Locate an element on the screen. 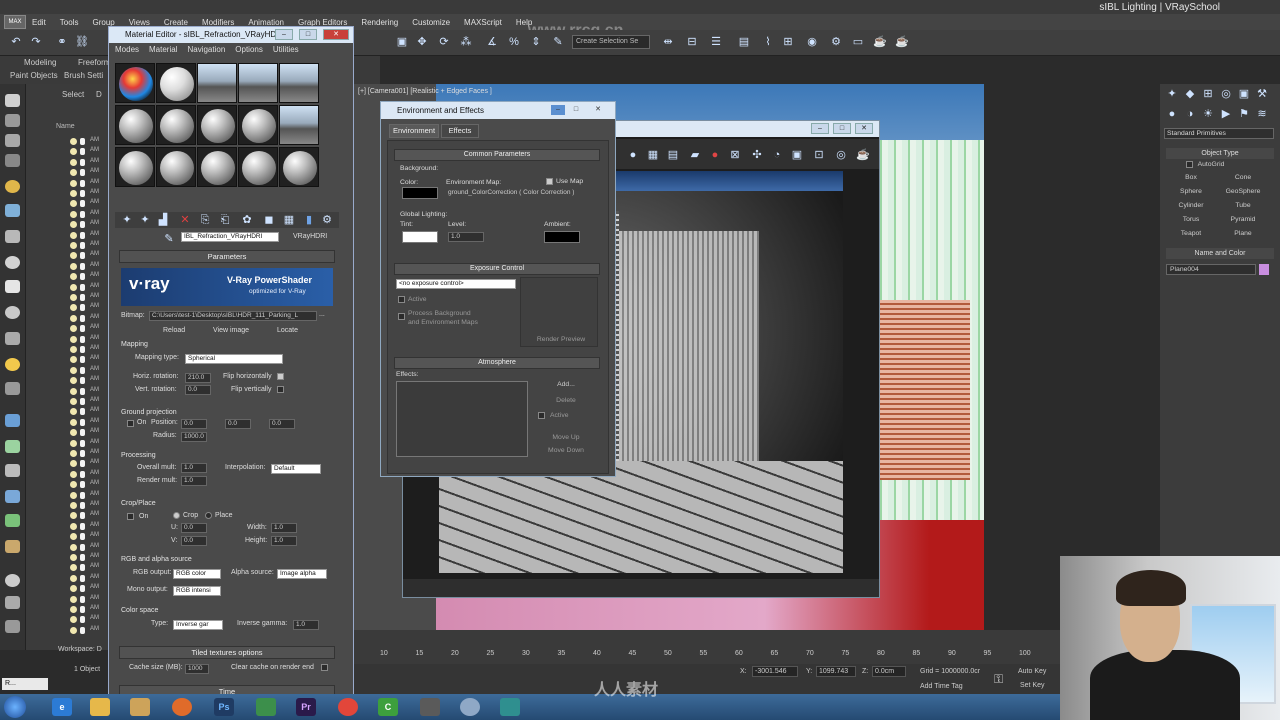  place-radio is located at coordinates (208, 515).